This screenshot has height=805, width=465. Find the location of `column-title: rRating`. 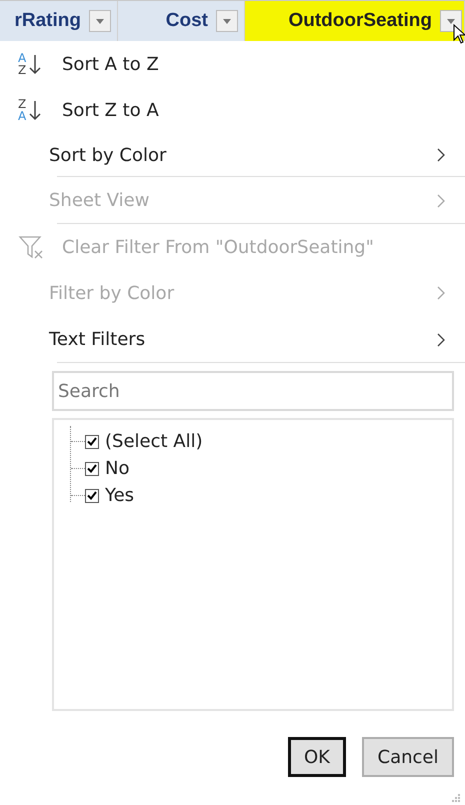

column-title: rRating is located at coordinates (47, 21).